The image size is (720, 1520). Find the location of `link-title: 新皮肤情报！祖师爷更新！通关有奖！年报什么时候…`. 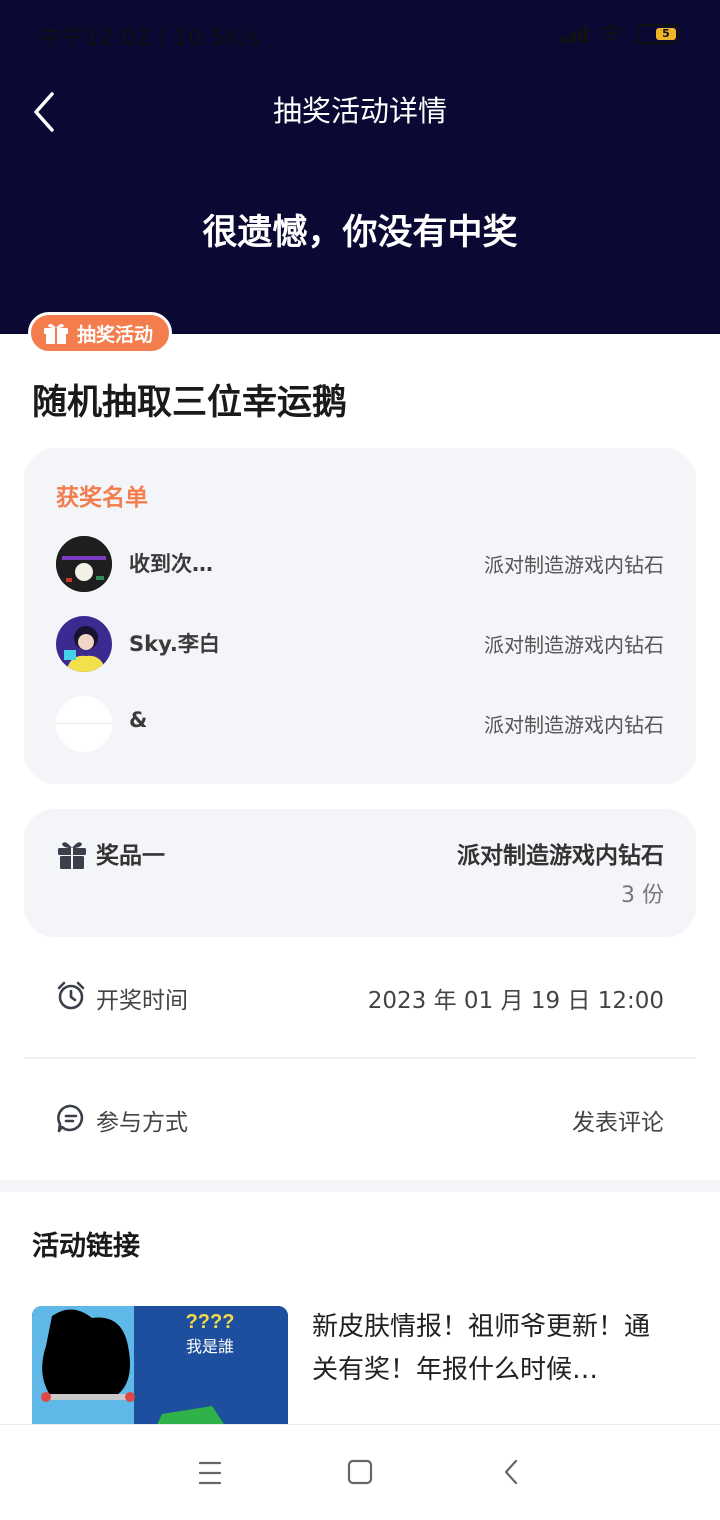

link-title: 新皮肤情报！祖师爷更新！通关有奖！年报什么时候… is located at coordinates (481, 1348).